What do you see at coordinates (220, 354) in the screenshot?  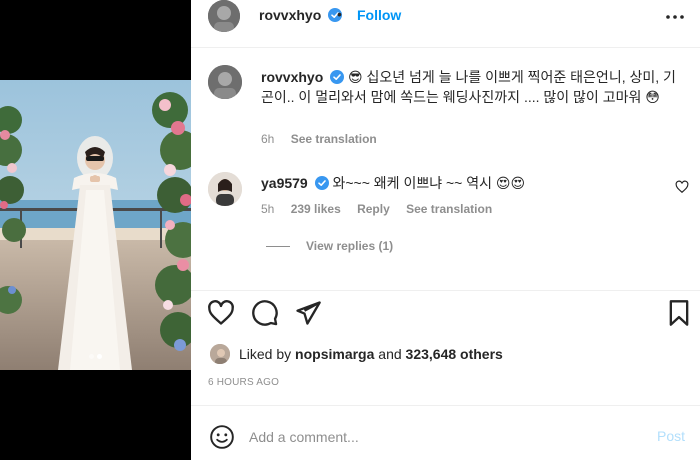 I see `liker-avatar` at bounding box center [220, 354].